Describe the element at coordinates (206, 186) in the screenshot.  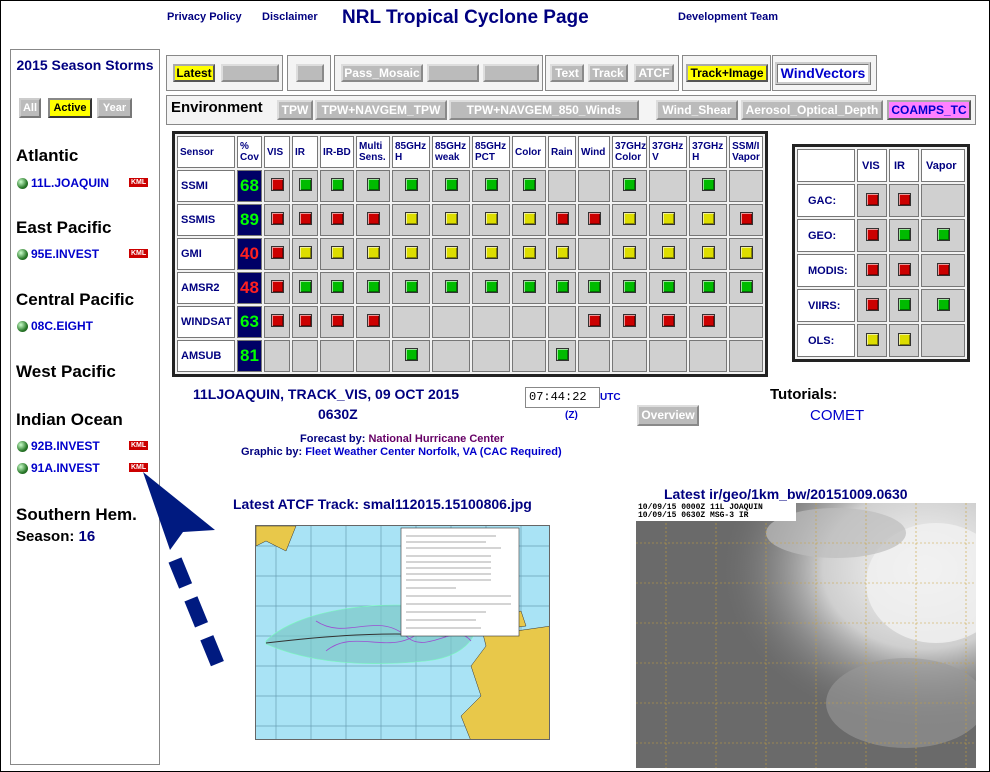
I see `sensor-name: SSMI` at that location.